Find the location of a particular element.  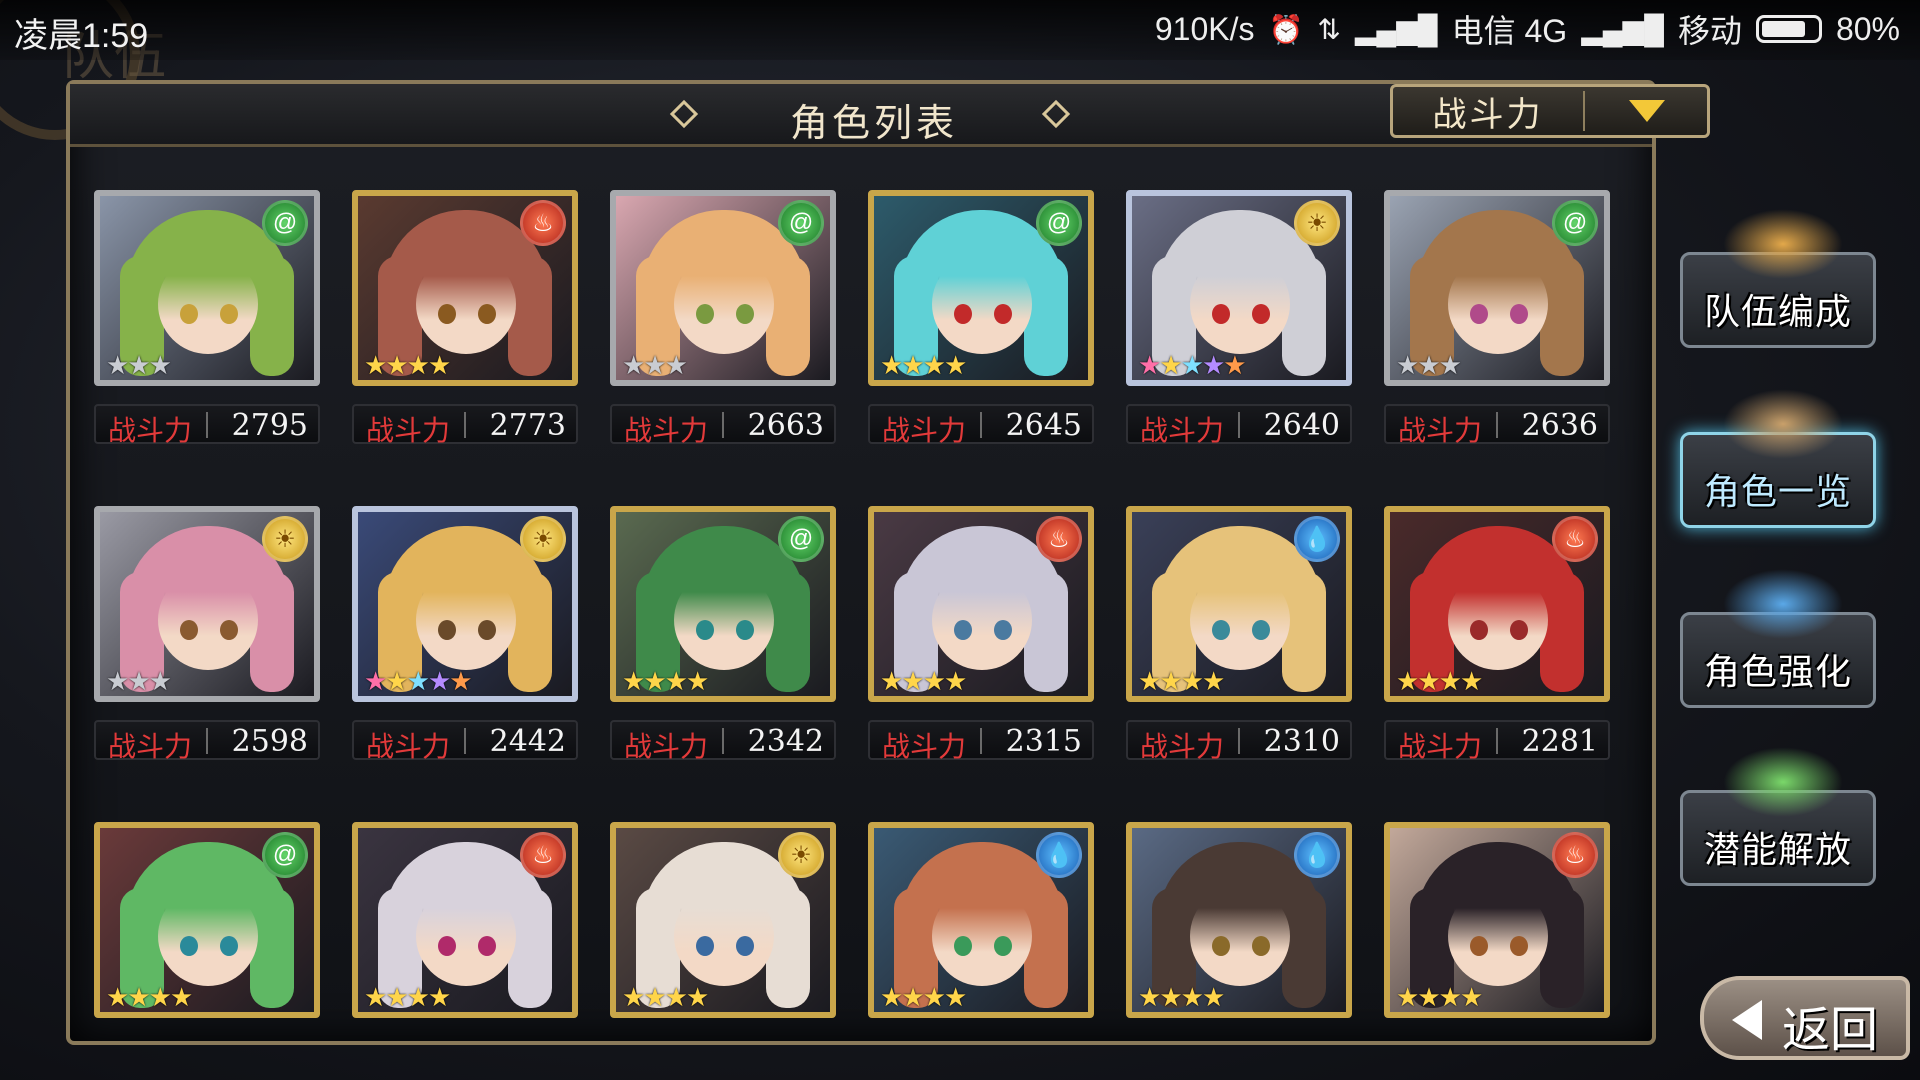

side-menu-button-2: 角色一览 is located at coordinates (1778, 458).